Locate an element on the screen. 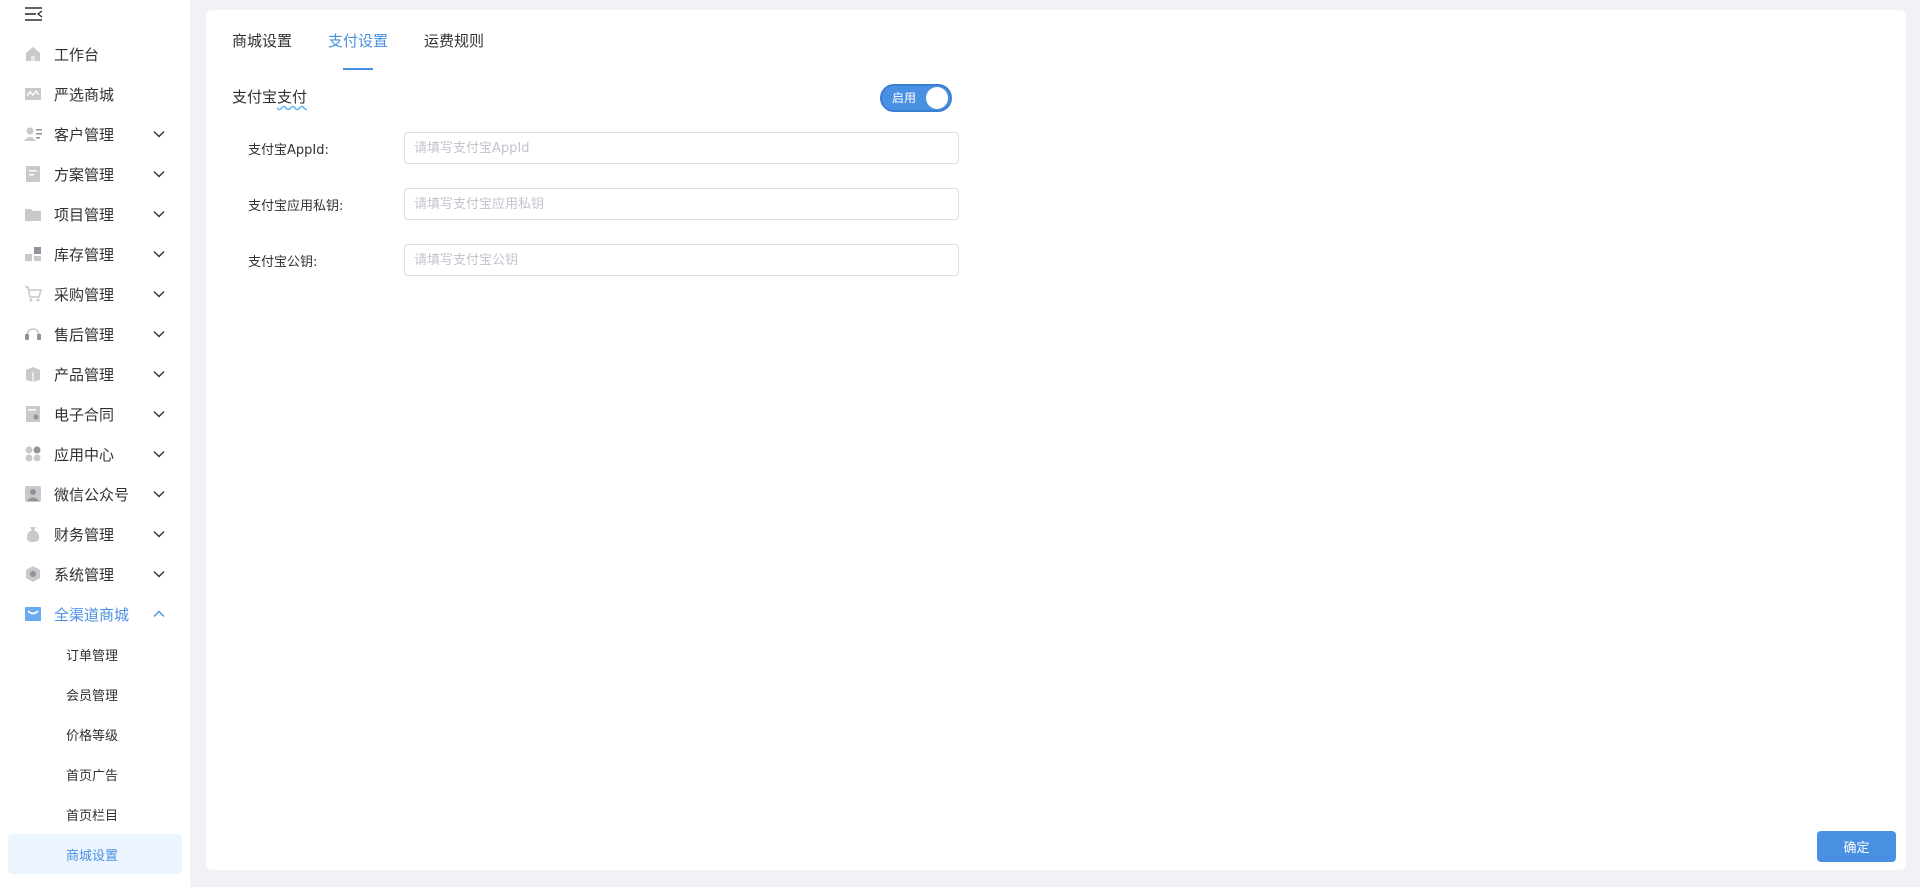 The image size is (1920, 887). document-icon is located at coordinates (33, 174).